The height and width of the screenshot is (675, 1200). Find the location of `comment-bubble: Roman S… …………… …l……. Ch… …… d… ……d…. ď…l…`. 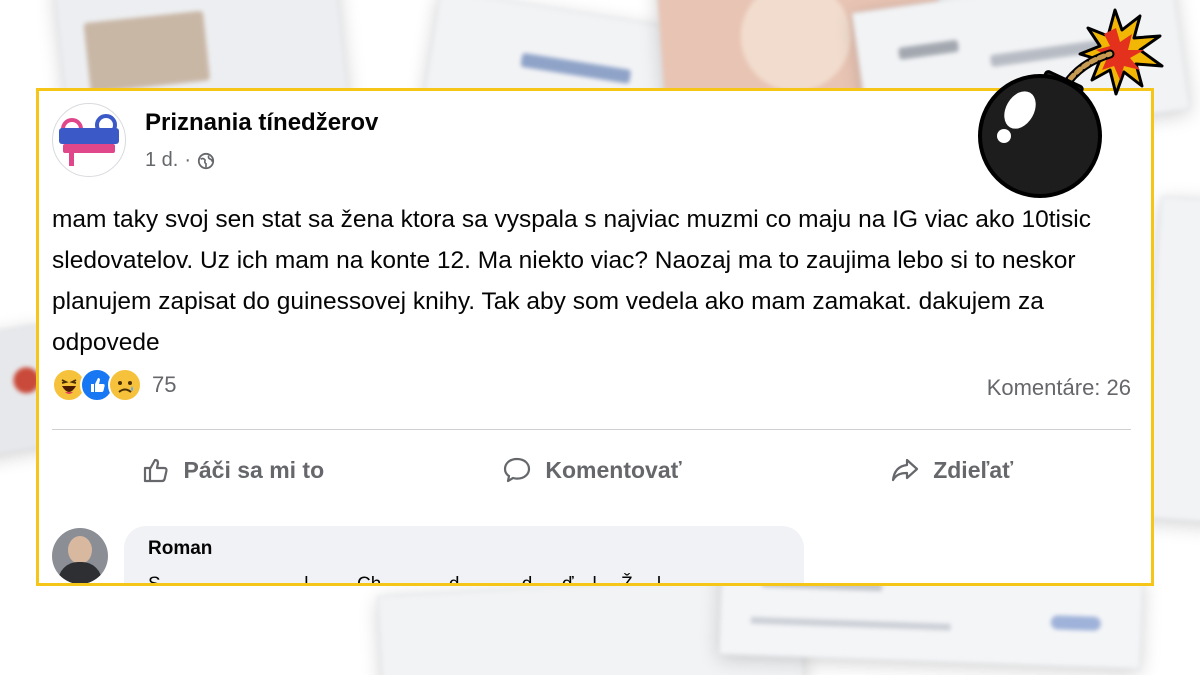

comment-bubble: Roman S… …………… …l……. Ch… …… d… ……d…. ď…l… is located at coordinates (464, 556).